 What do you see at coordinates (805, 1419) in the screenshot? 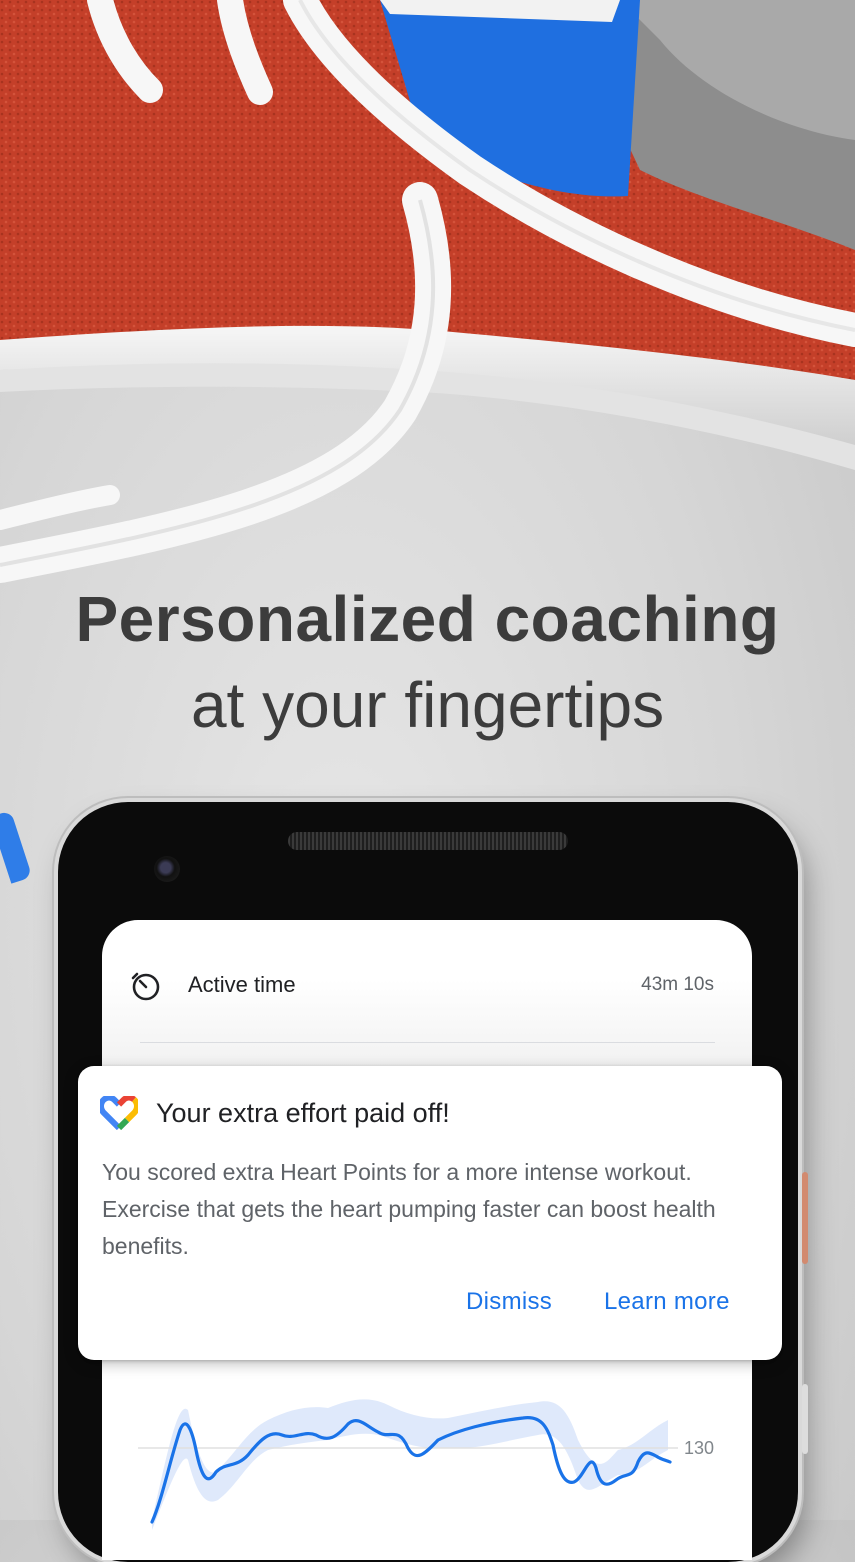
I see `phone-volume-button` at bounding box center [805, 1419].